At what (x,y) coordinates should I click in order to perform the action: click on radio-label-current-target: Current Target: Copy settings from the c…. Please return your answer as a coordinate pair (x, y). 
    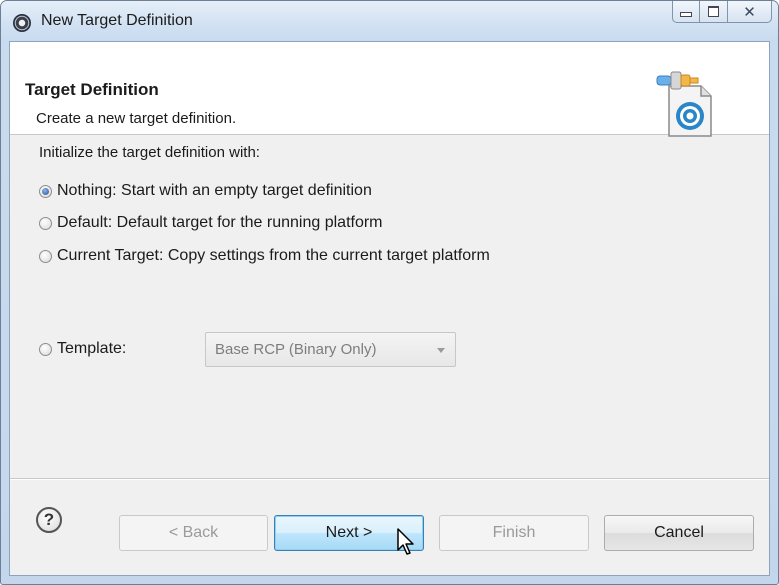
    Looking at the image, I should click on (273, 255).